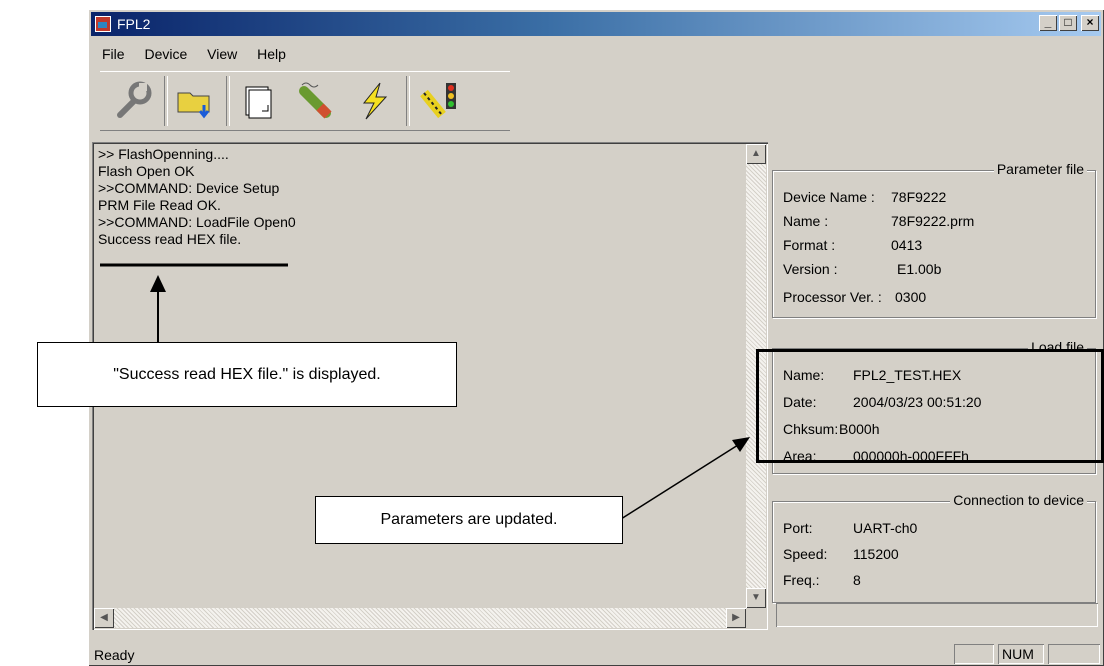  I want to click on arrow-diagonal-head, so click(741, 444).